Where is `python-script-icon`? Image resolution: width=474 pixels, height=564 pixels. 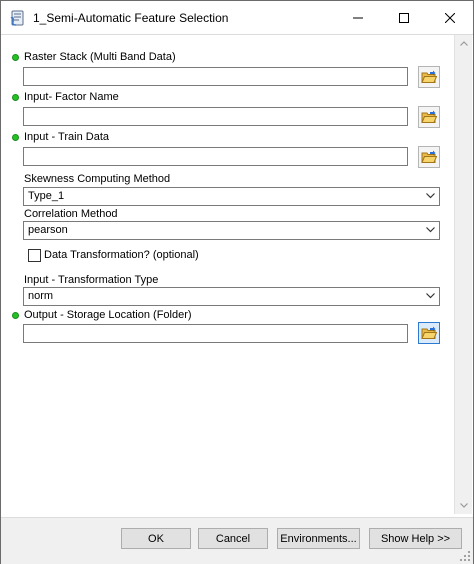
python-script-icon is located at coordinates (17, 18).